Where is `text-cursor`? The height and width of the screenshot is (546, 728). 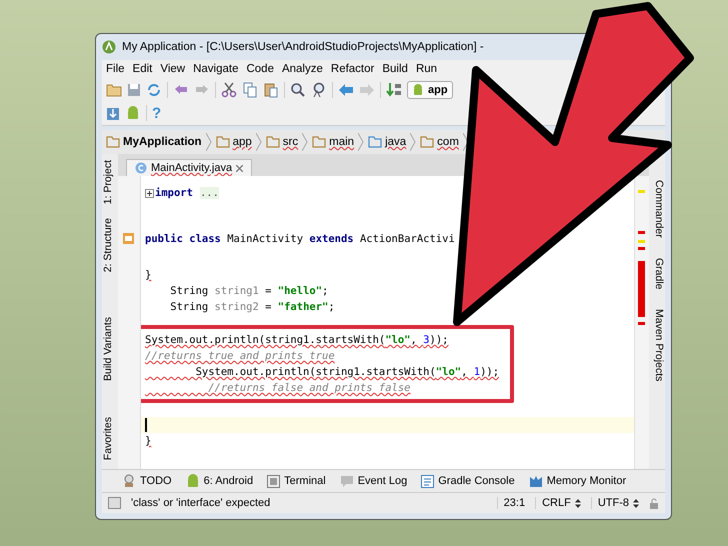
text-cursor is located at coordinates (146, 425).